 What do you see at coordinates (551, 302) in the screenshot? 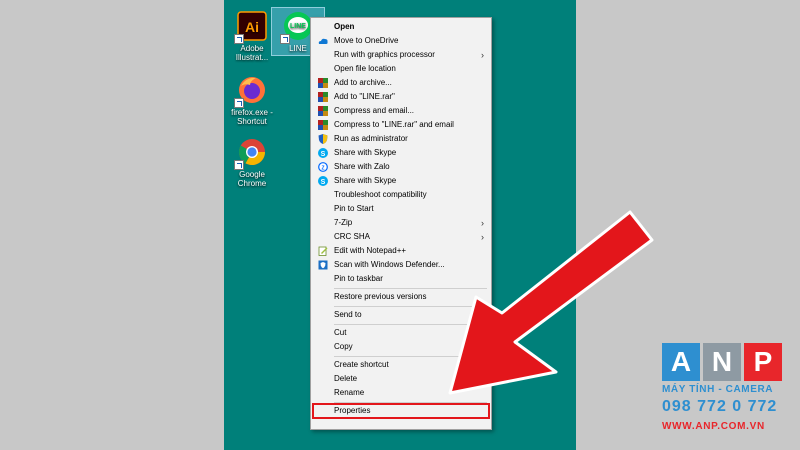
I see `annotation-arrow-icon` at bounding box center [551, 302].